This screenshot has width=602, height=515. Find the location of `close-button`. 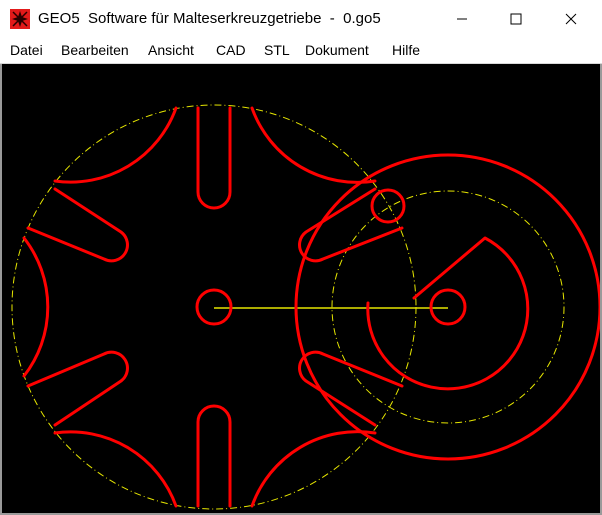

close-button is located at coordinates (571, 19).